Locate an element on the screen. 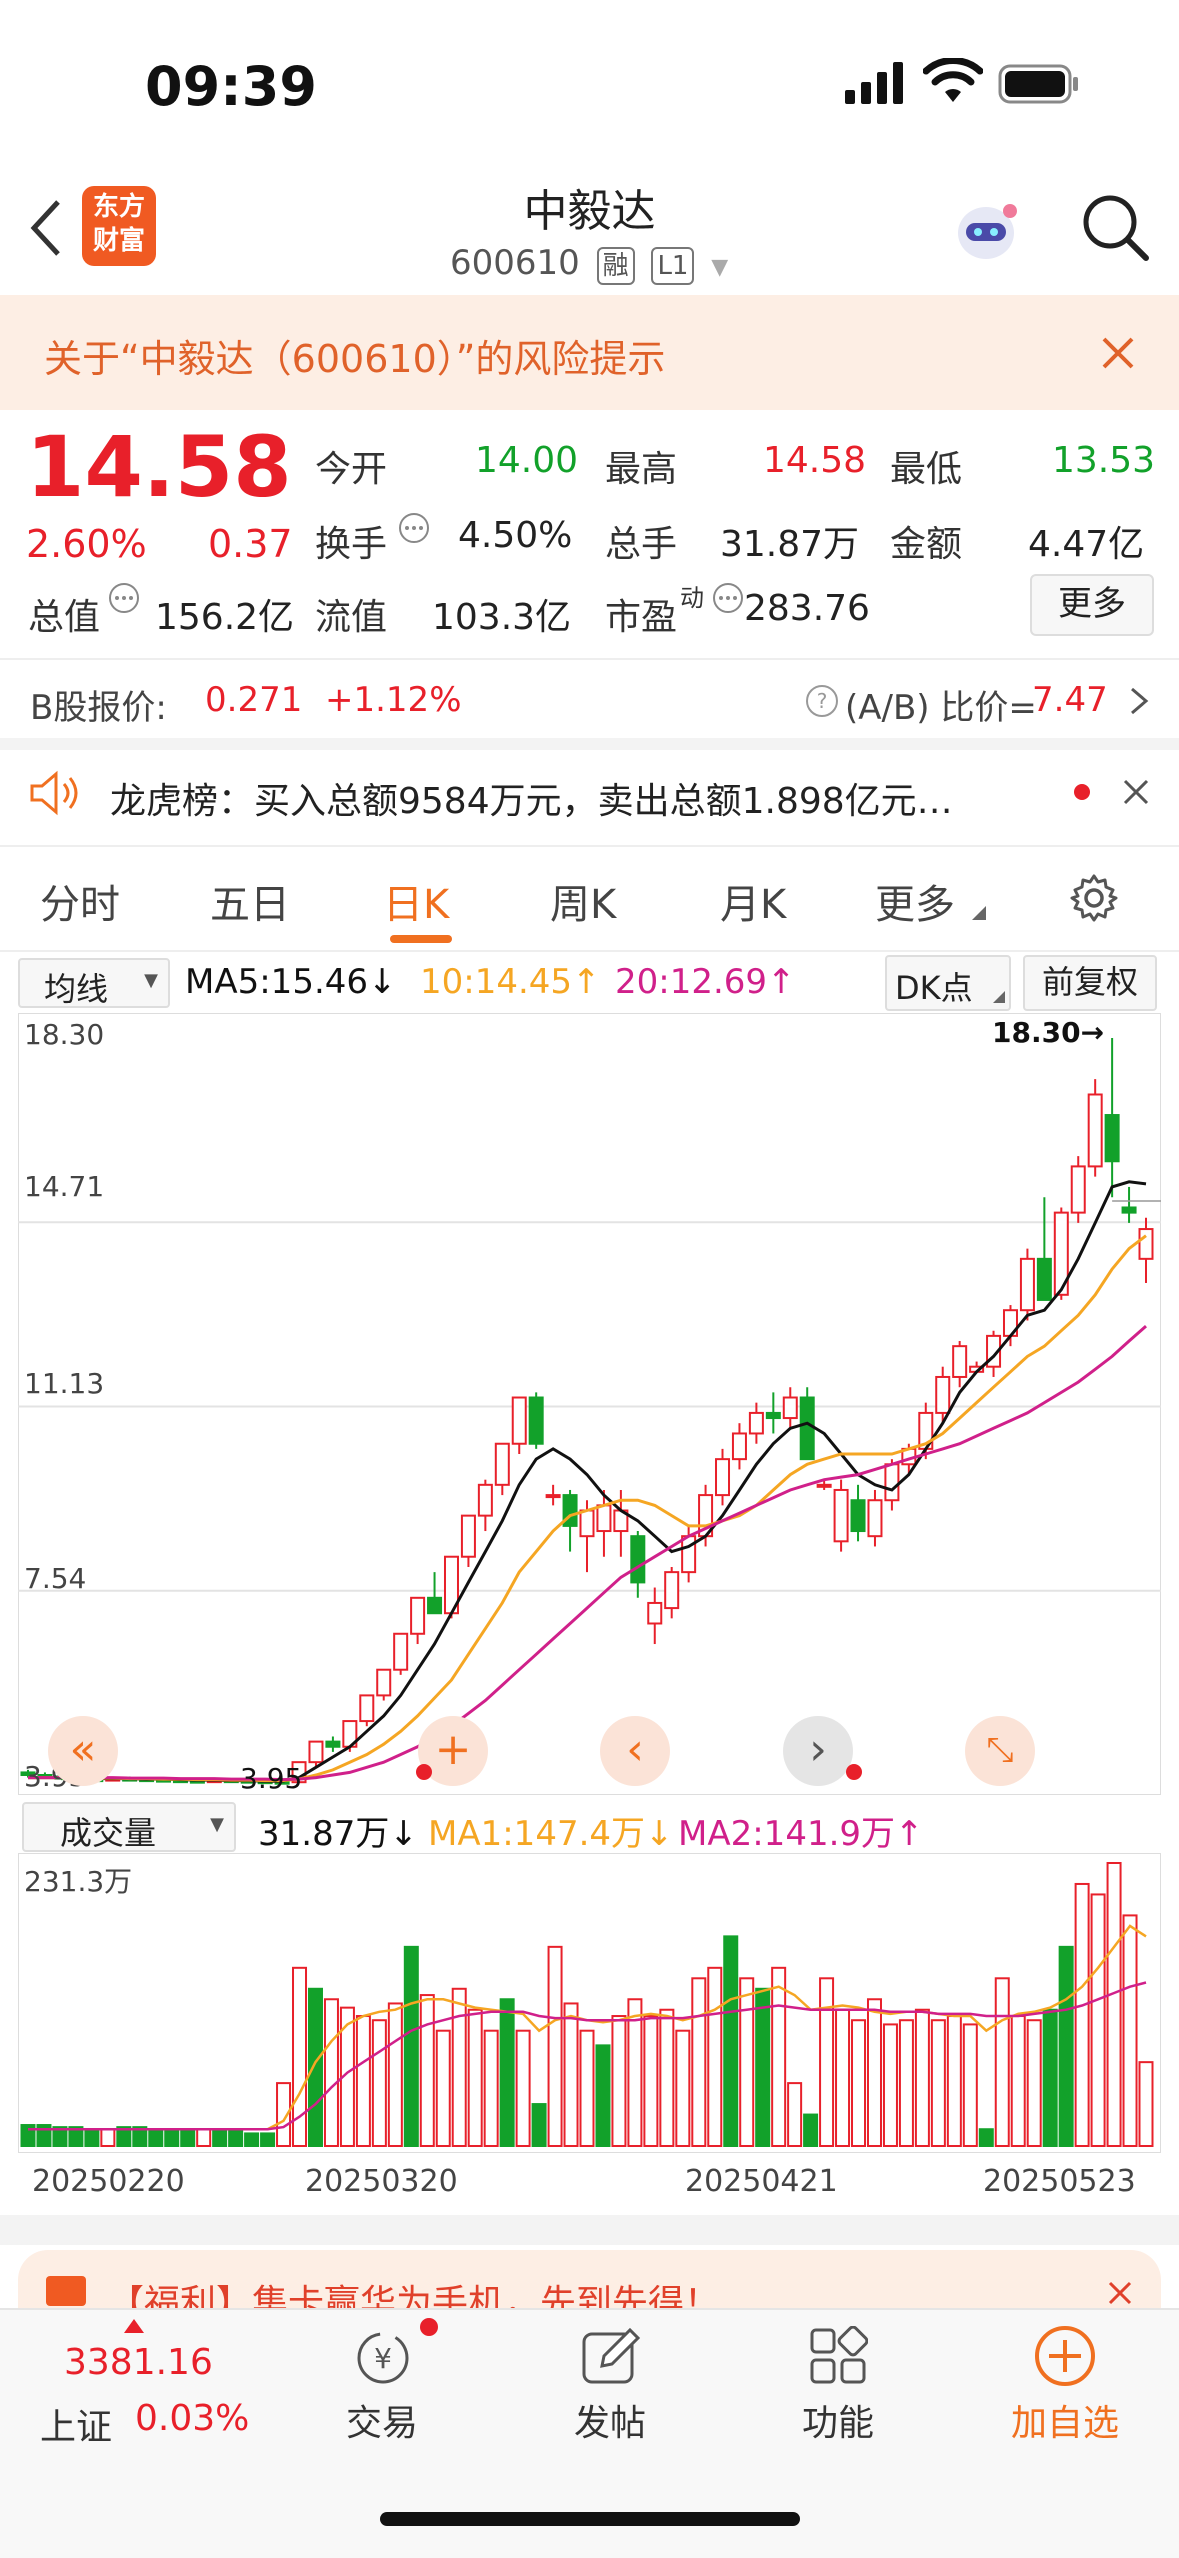 The width and height of the screenshot is (1179, 2558). volume-label: 总手 is located at coordinates (641, 544).